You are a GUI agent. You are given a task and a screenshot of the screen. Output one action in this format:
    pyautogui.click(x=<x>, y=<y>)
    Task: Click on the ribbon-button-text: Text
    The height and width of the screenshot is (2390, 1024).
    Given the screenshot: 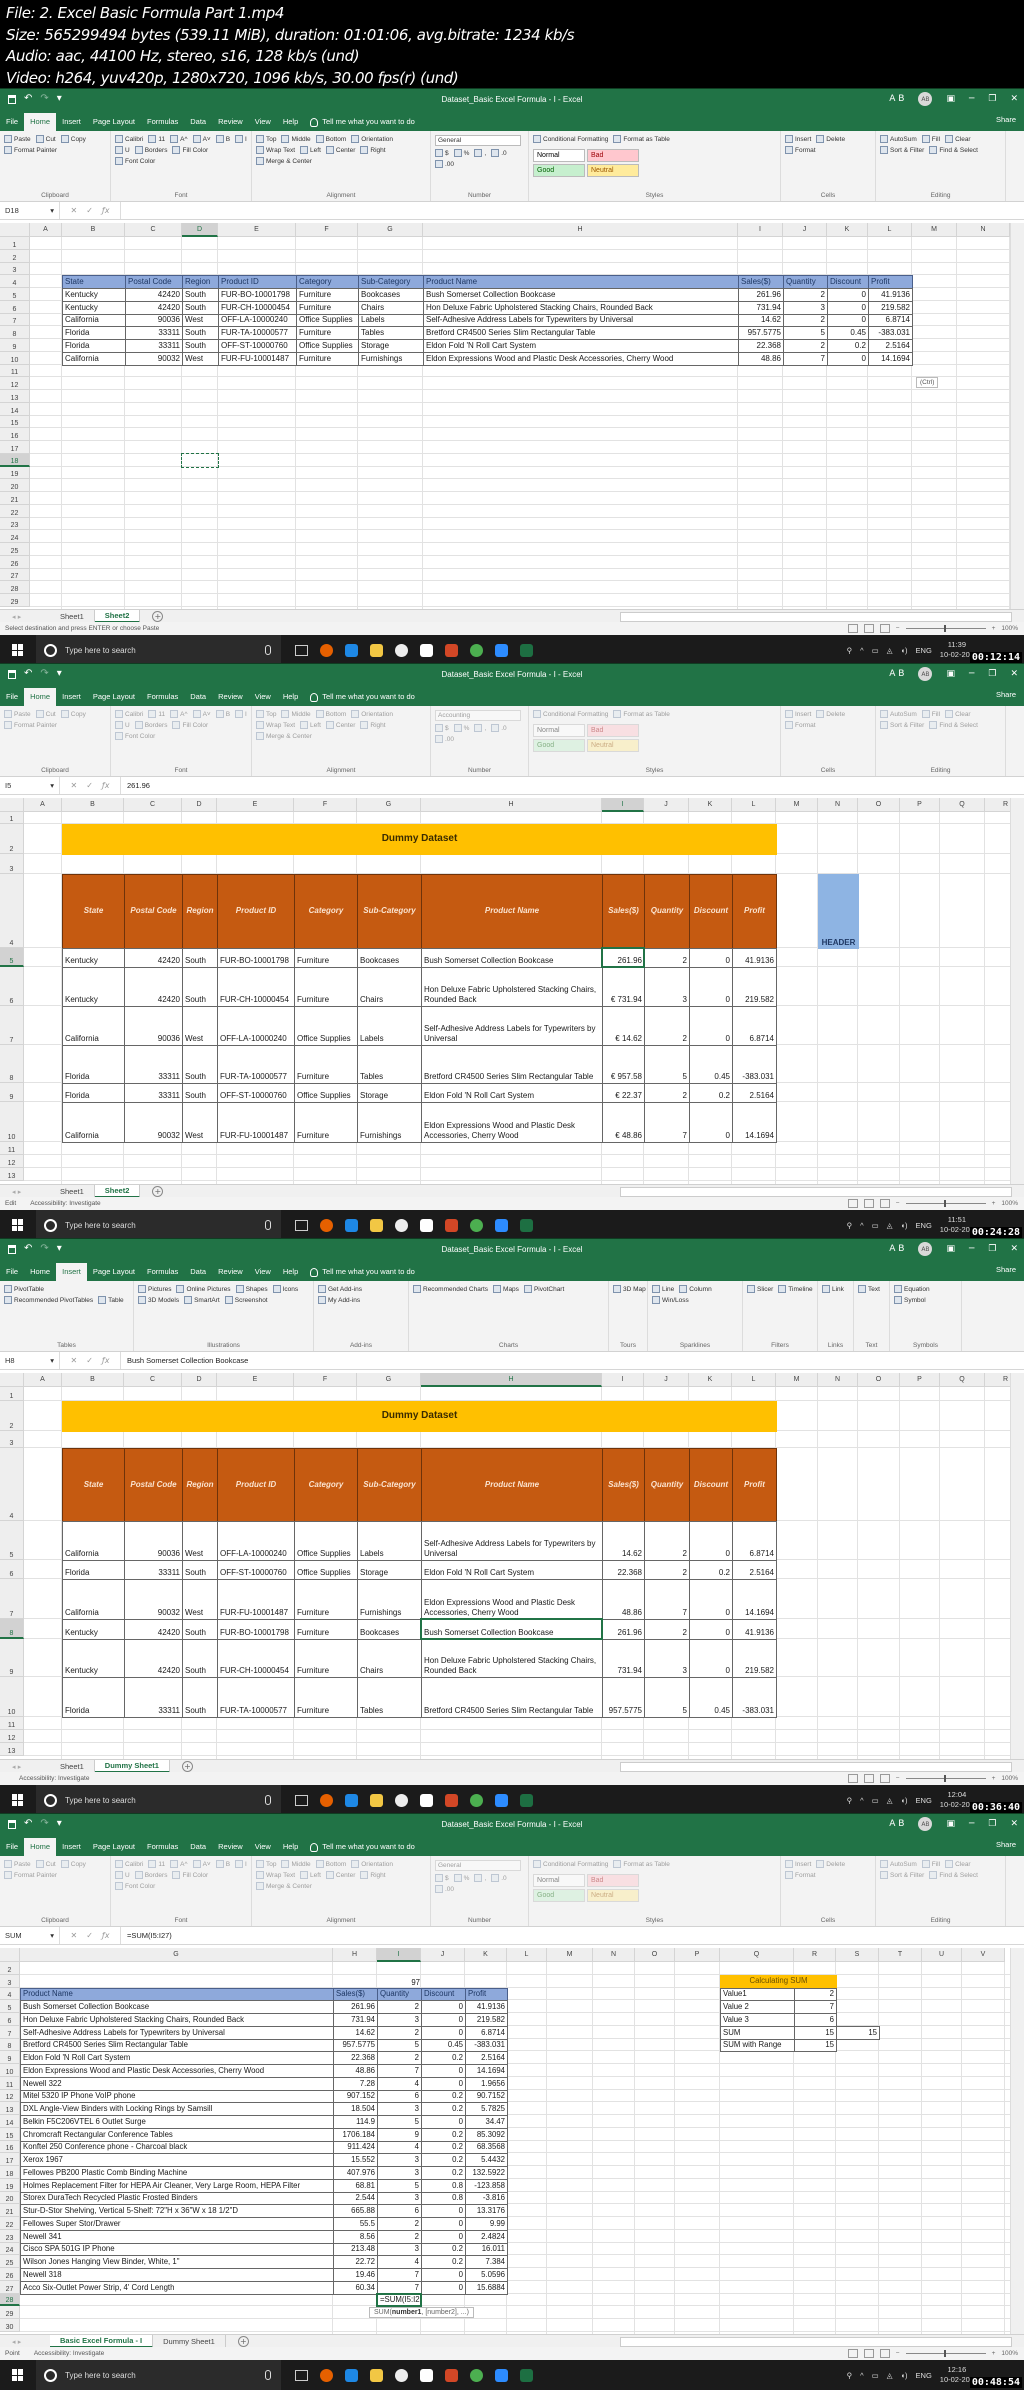 What is the action you would take?
    pyautogui.click(x=869, y=1289)
    